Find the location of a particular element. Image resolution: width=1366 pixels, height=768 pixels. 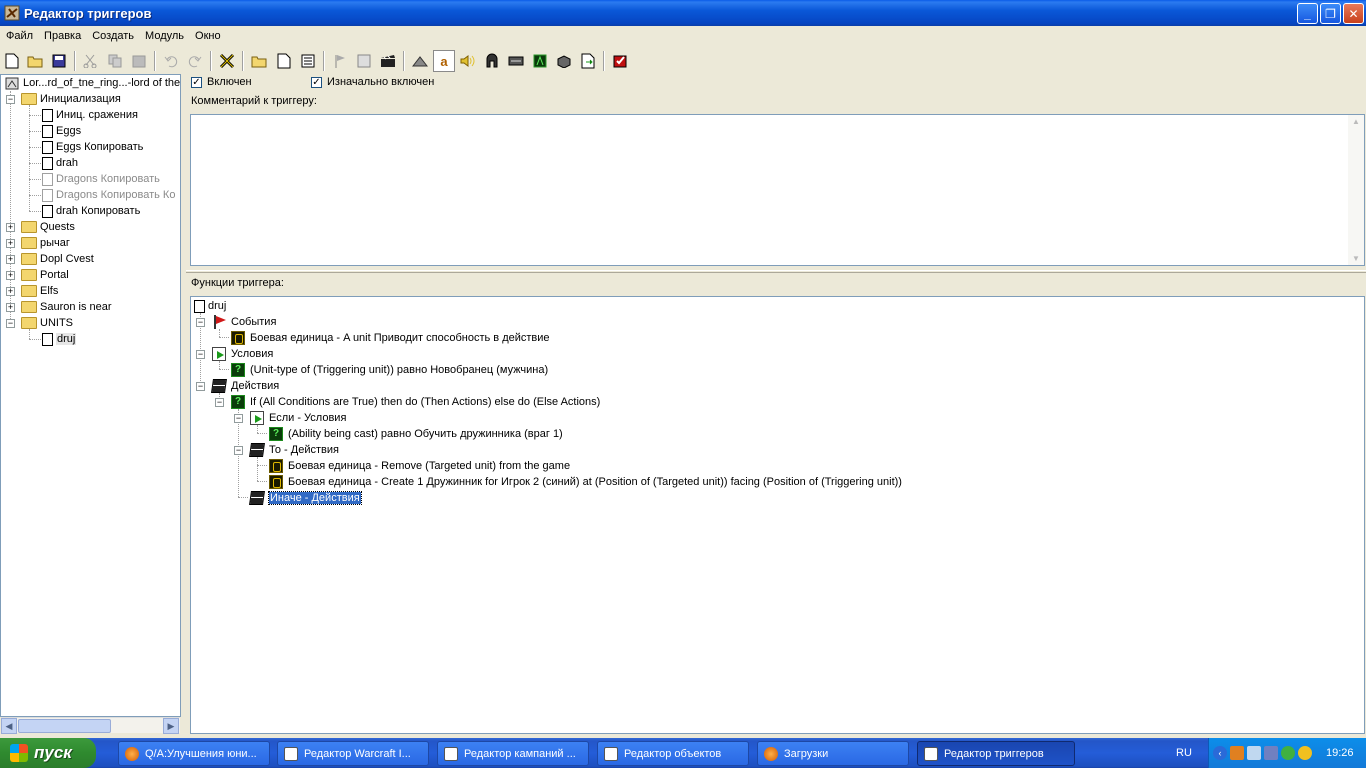

language-indicator: RU is located at coordinates (1184, 753).